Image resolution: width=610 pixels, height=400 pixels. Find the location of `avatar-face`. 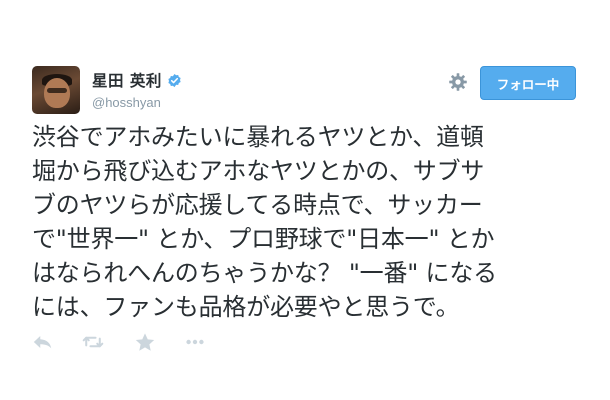

avatar-face is located at coordinates (57, 93).